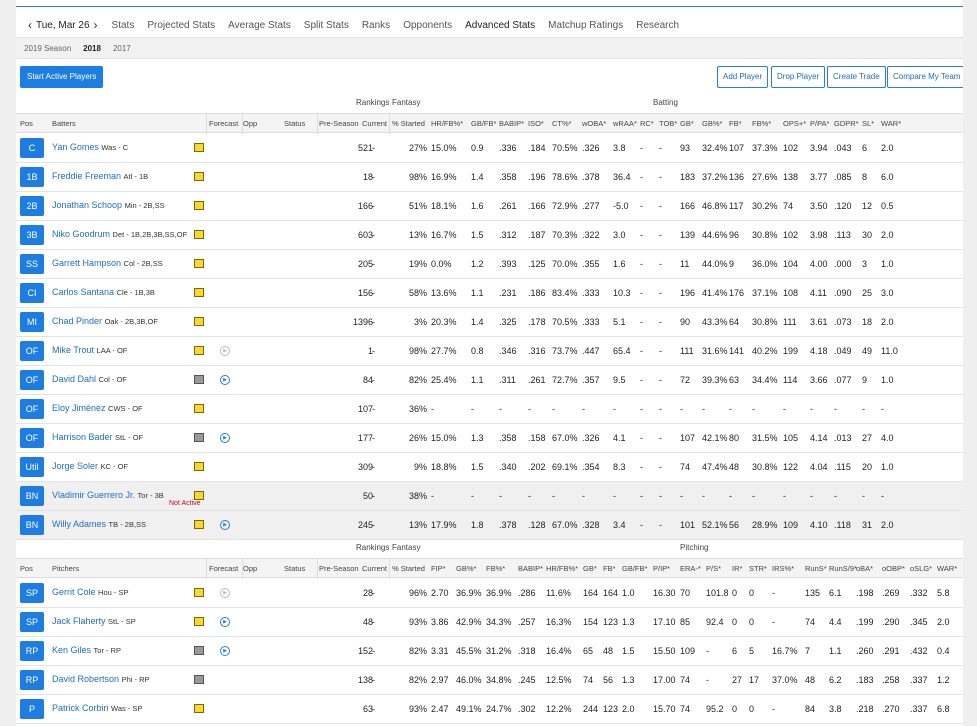  I want to click on chevron-left-icon: ‹, so click(30, 25).